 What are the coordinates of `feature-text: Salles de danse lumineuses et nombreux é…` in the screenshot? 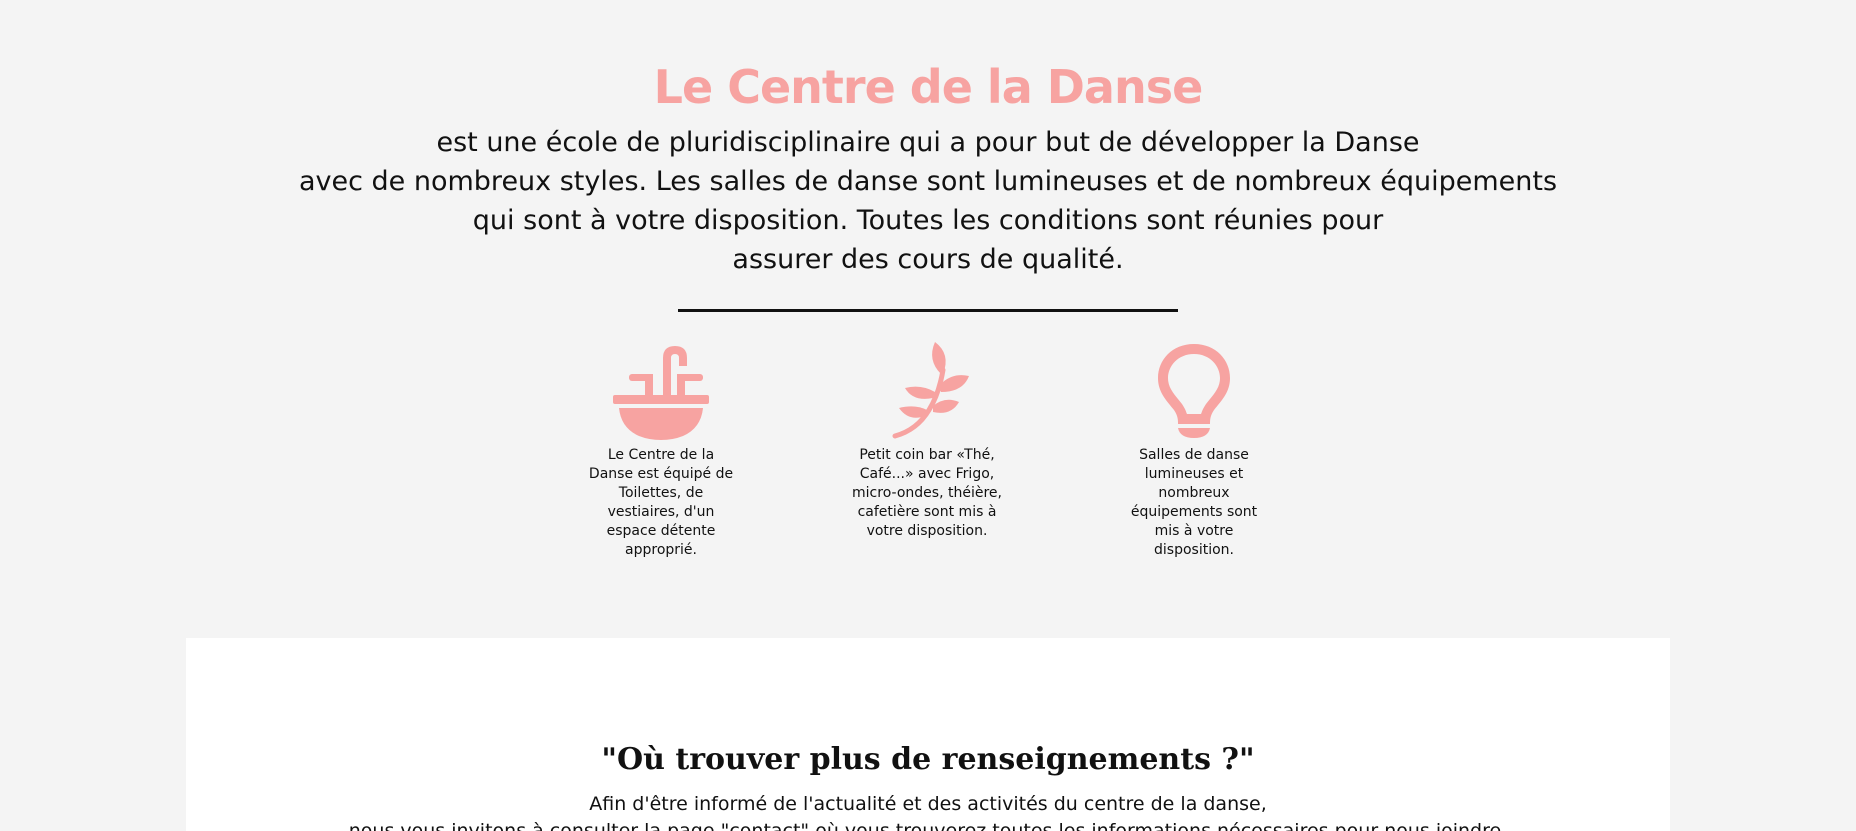 It's located at (1194, 502).